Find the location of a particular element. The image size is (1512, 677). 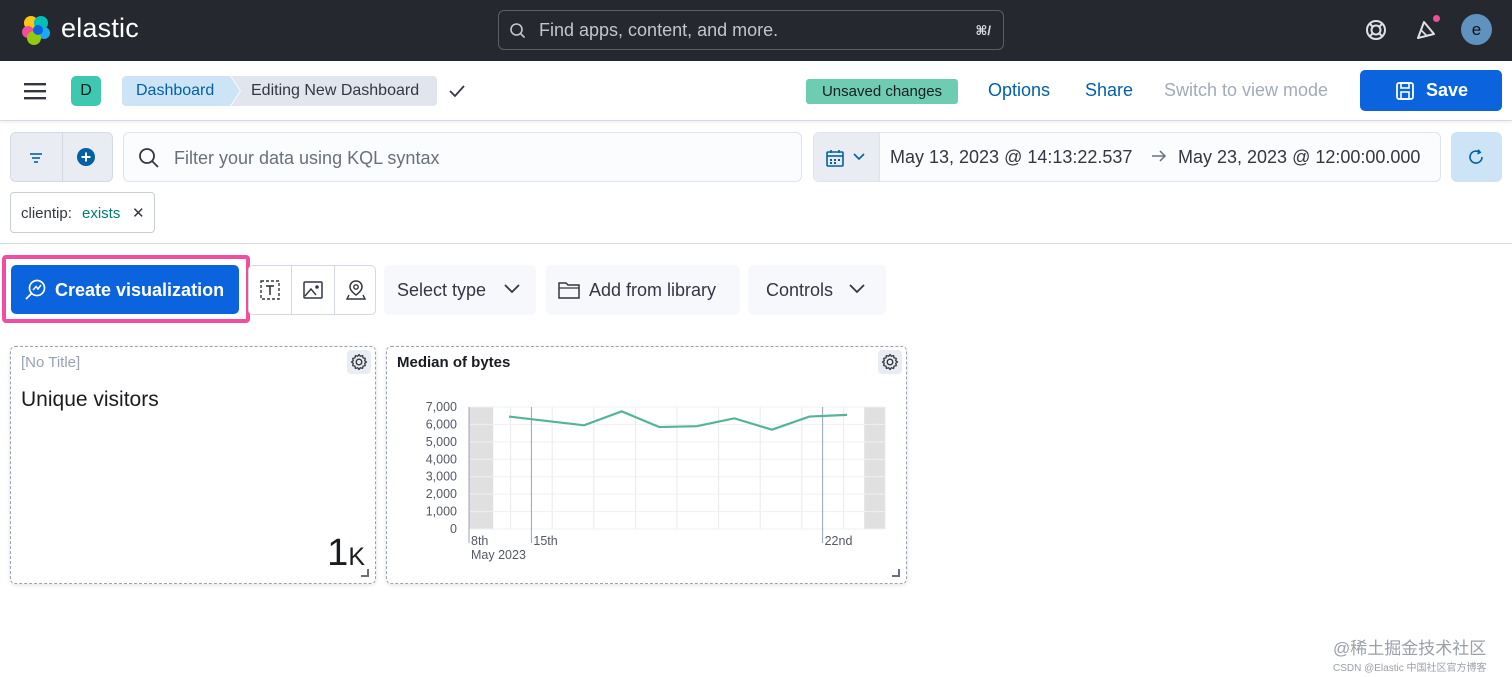

controls-button: Controls is located at coordinates (817, 290).